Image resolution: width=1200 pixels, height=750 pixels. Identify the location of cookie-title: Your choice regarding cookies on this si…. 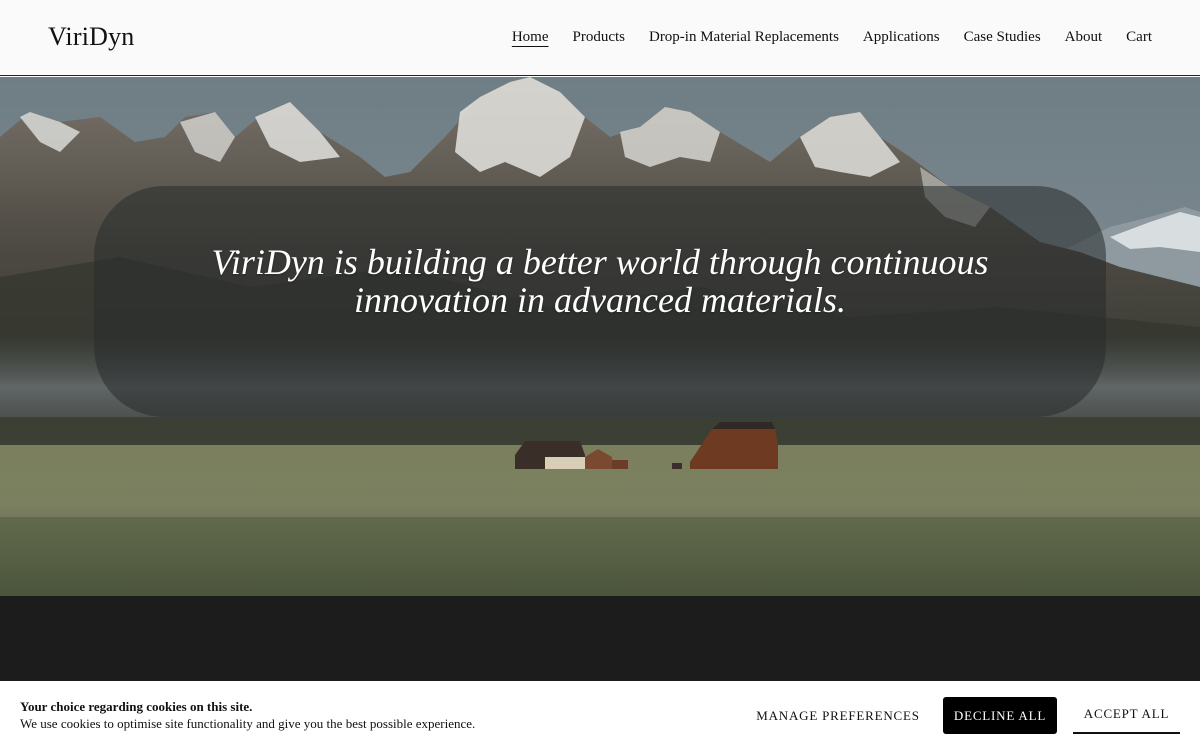
(136, 706).